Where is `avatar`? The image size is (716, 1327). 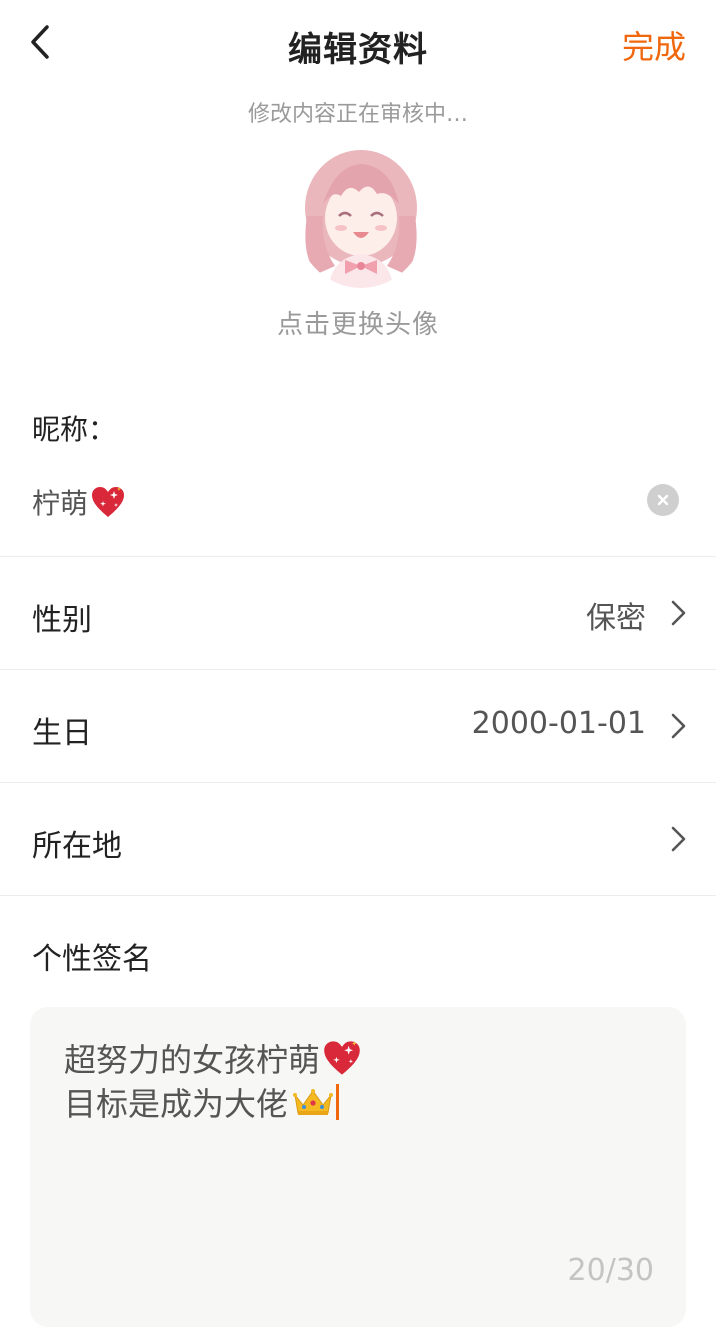
avatar is located at coordinates (361, 217).